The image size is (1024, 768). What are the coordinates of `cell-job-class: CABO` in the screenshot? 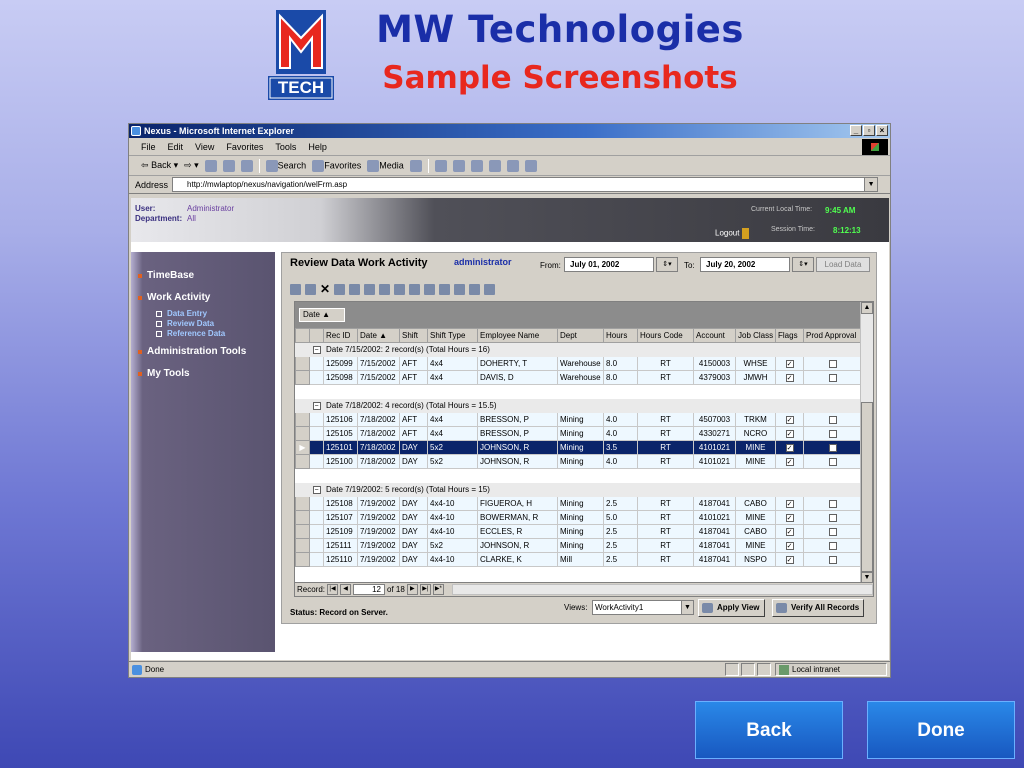 It's located at (755, 531).